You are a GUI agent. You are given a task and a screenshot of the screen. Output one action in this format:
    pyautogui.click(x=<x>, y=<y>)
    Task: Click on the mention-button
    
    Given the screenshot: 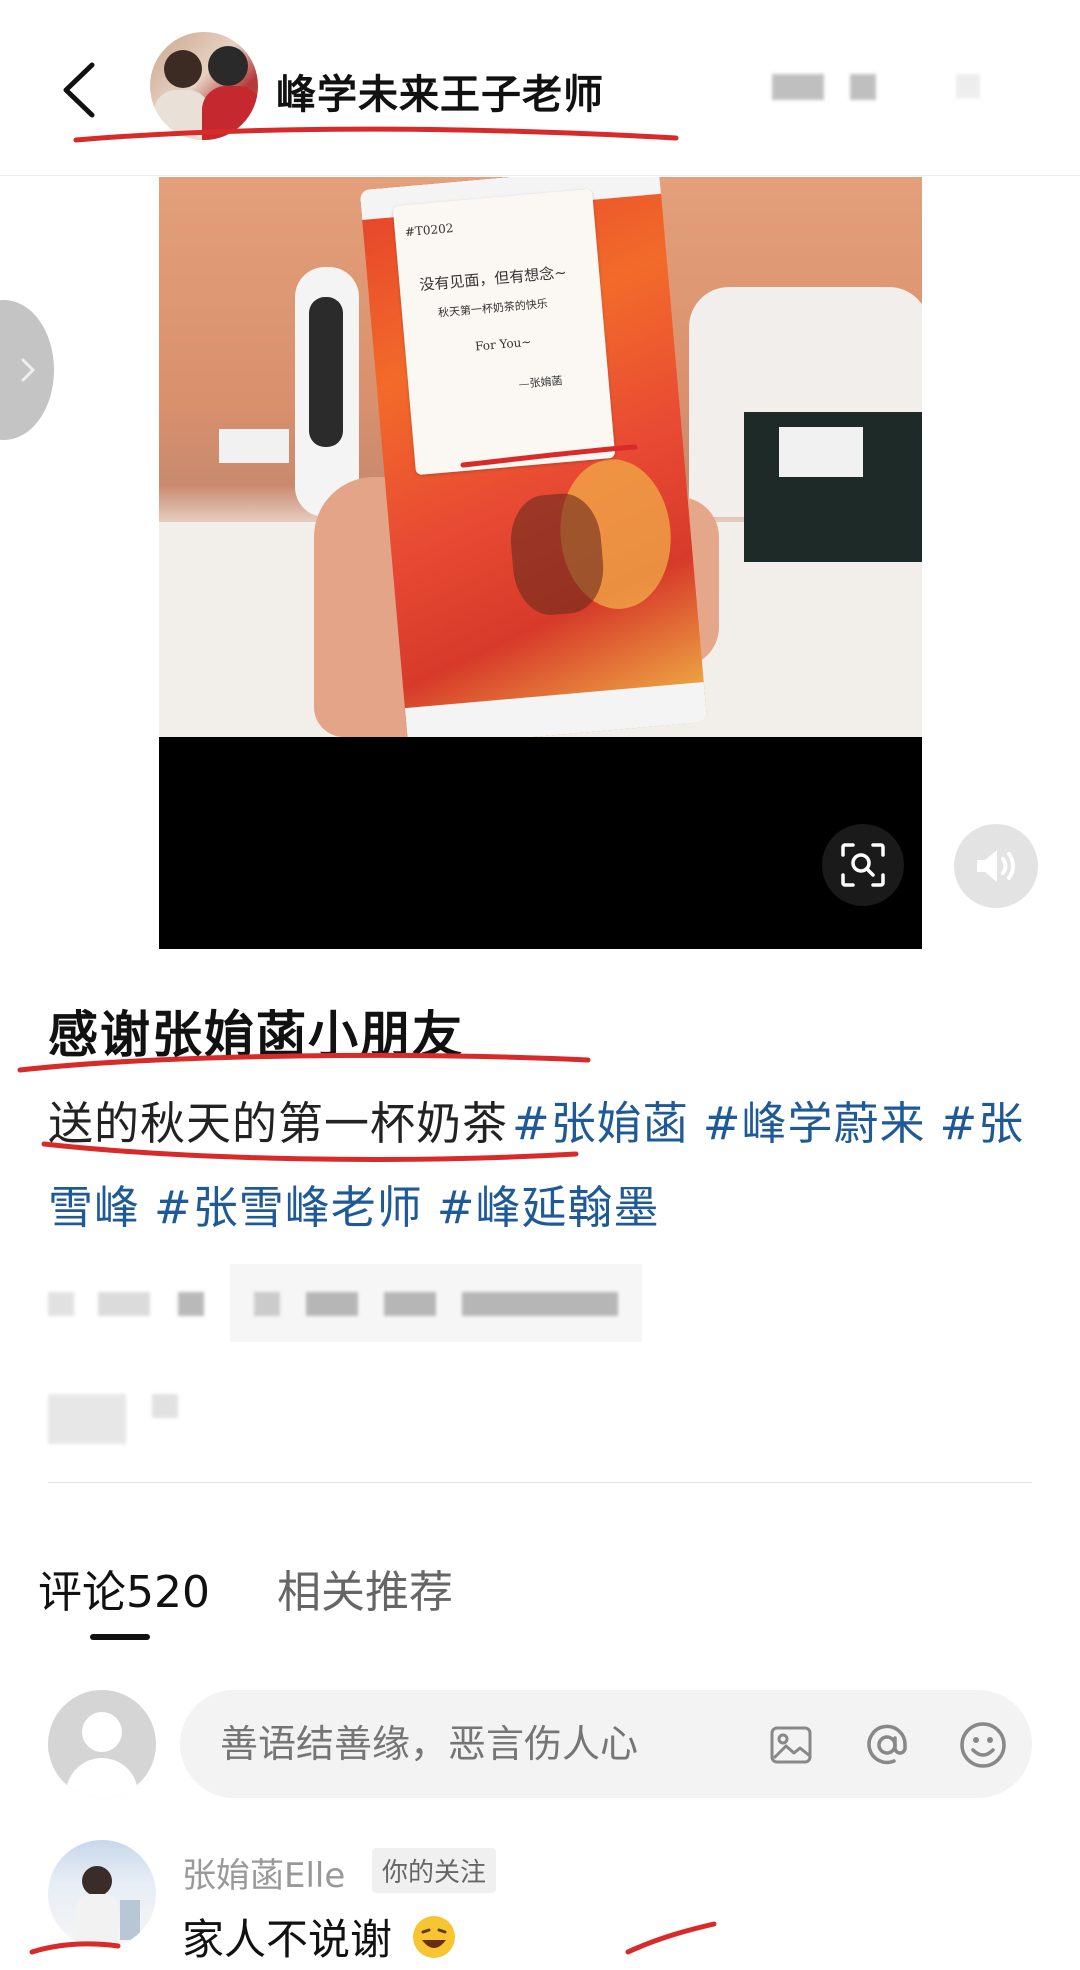 What is the action you would take?
    pyautogui.click(x=887, y=1745)
    